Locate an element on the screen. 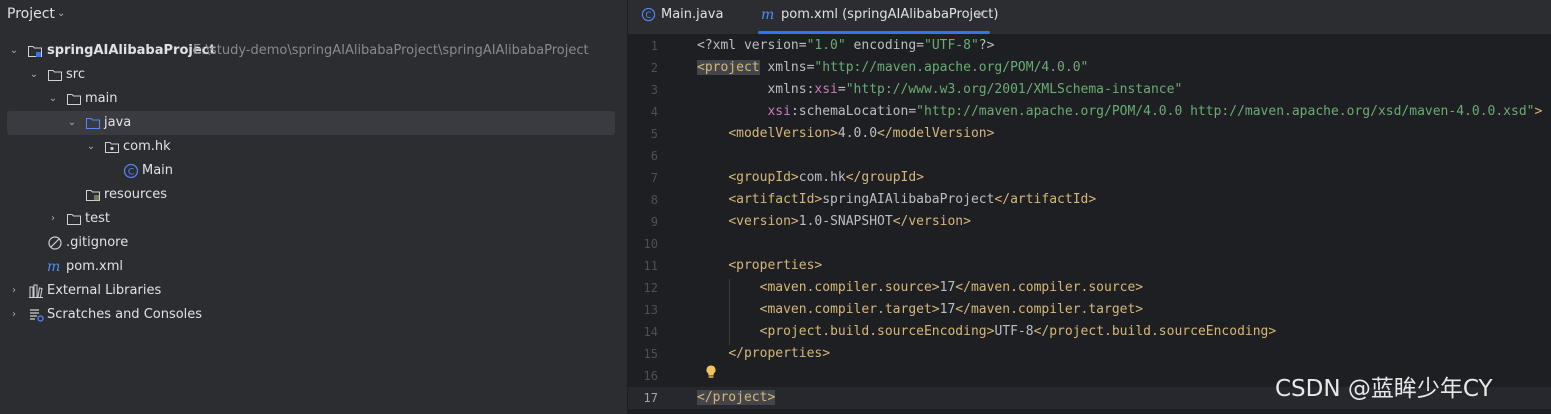 The image size is (1551, 414). xml-tag: <artifactId> is located at coordinates (775, 199).